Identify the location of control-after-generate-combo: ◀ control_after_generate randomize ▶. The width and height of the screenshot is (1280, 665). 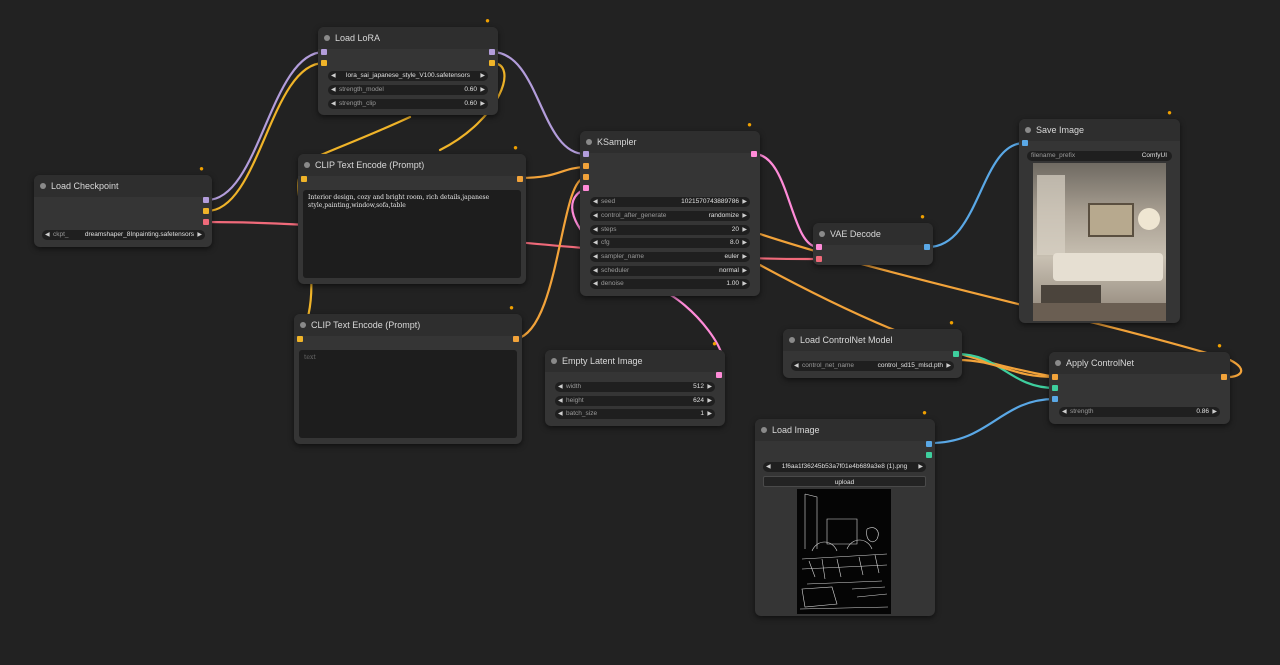
(670, 216).